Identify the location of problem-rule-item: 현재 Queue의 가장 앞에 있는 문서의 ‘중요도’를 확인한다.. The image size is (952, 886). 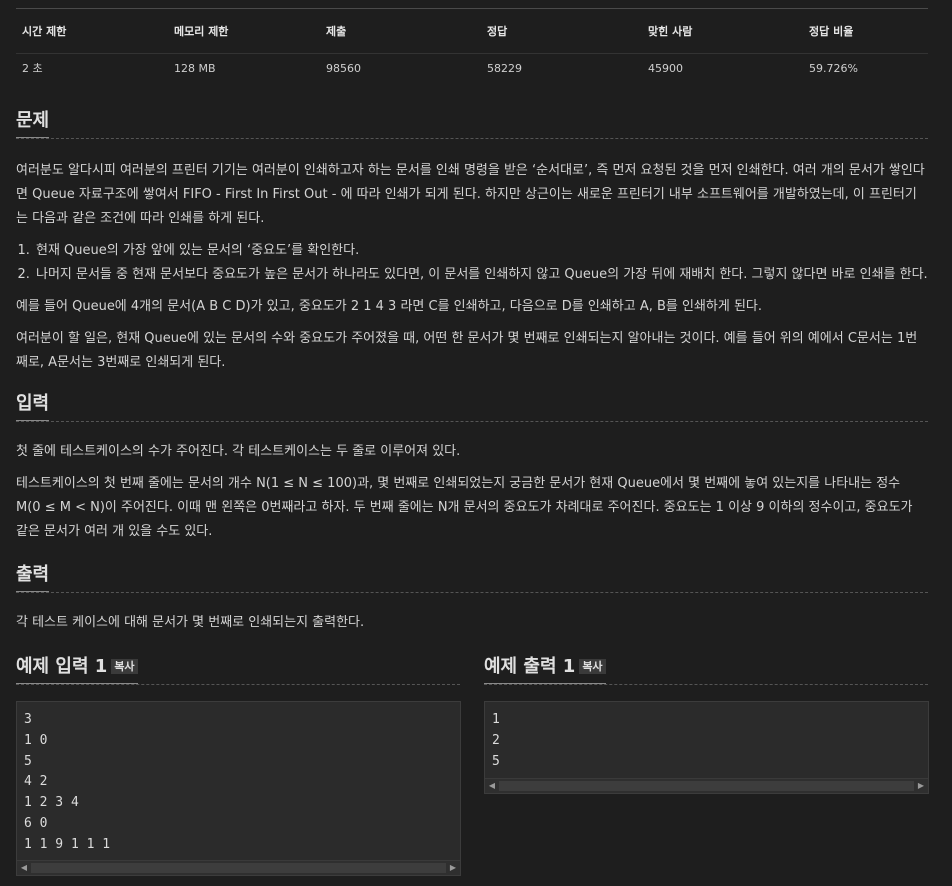
(481, 251).